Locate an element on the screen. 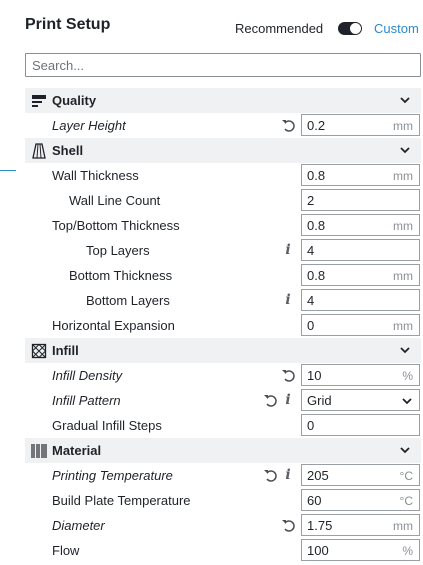  mode-toggle-switch is located at coordinates (350, 28).